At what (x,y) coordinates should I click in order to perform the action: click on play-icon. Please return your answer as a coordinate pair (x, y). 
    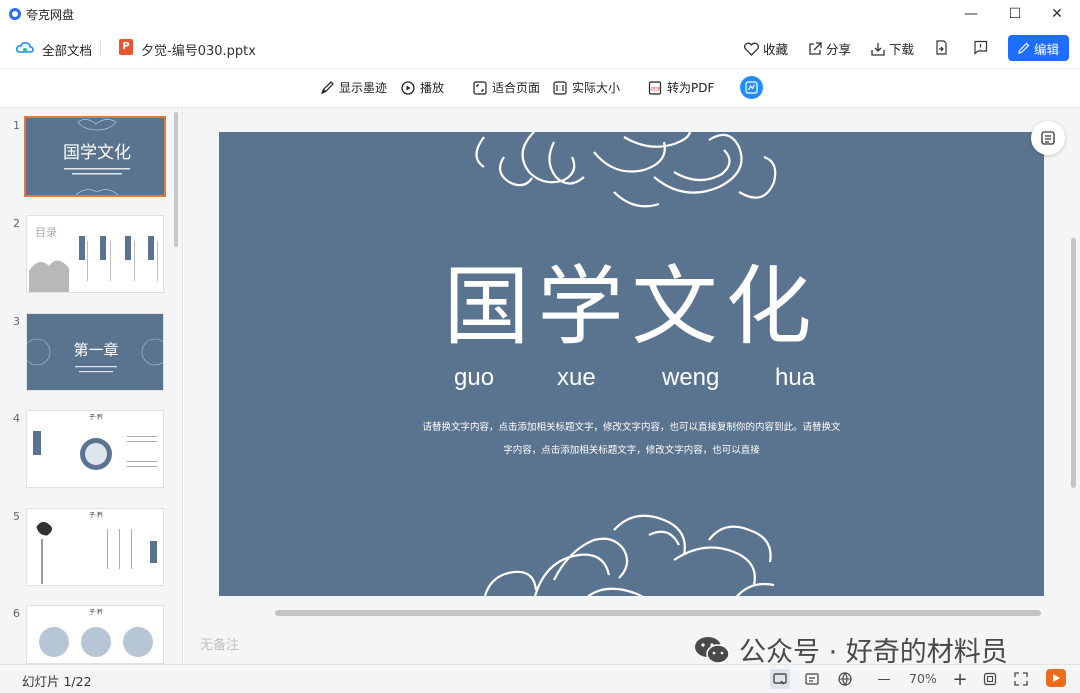
    Looking at the image, I should click on (1056, 678).